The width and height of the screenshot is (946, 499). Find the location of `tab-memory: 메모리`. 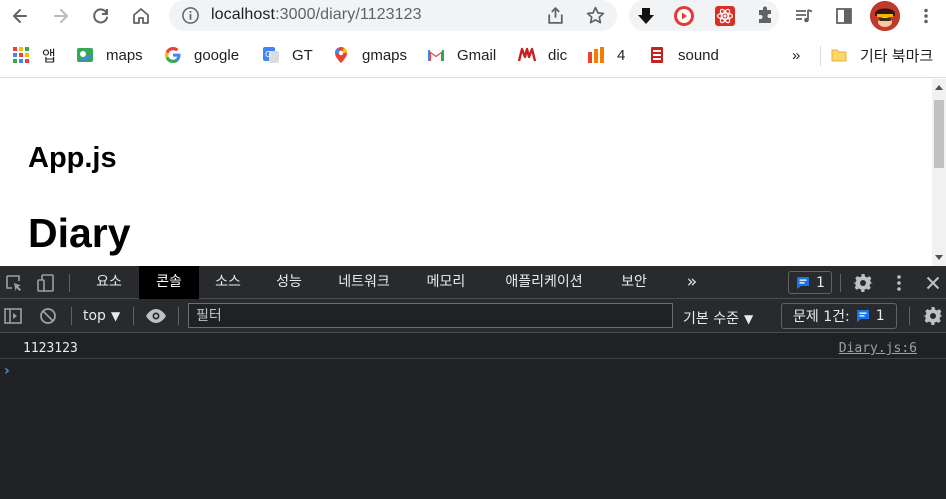

tab-memory: 메모리 is located at coordinates (446, 282).